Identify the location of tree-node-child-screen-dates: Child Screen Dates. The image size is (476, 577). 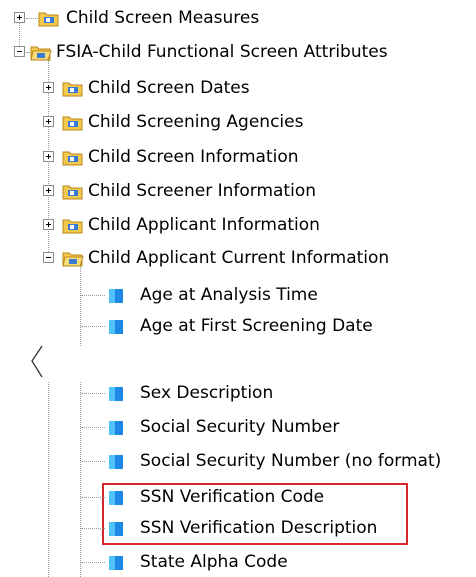
(238, 88).